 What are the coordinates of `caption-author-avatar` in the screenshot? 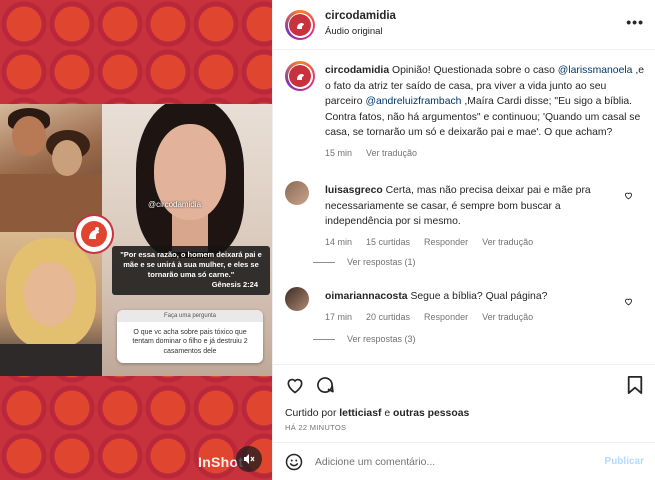 It's located at (300, 76).